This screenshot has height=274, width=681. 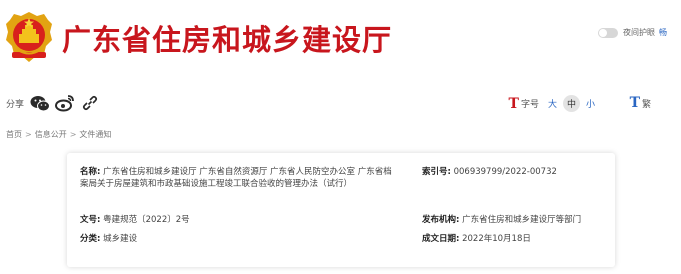 What do you see at coordinates (522, 220) in the screenshot?
I see `publisher-value: 广东省住房和城乡建设厅等部门` at bounding box center [522, 220].